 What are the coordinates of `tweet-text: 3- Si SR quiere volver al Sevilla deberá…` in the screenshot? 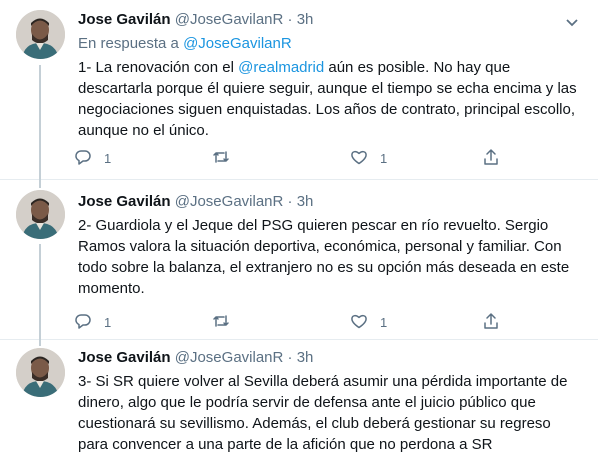 It's located at (323, 413).